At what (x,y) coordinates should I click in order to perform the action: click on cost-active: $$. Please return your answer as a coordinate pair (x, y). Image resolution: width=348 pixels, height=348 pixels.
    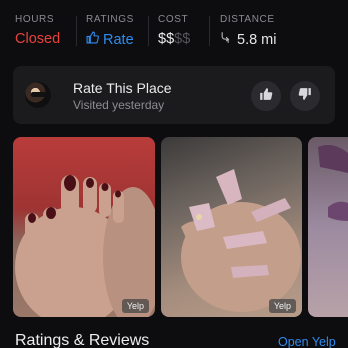
    Looking at the image, I should click on (166, 39).